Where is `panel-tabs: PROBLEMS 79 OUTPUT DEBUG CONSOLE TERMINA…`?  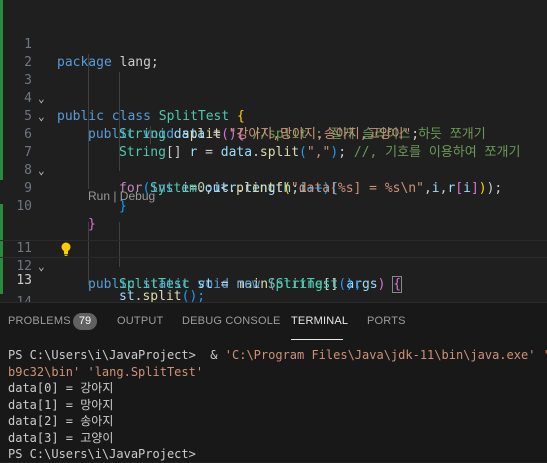 panel-tabs: PROBLEMS 79 OUTPUT DEBUG CONSOLE TERMINA… is located at coordinates (273, 322).